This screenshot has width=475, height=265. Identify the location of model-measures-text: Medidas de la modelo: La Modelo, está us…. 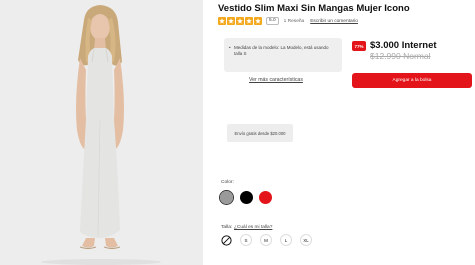
(283, 51).